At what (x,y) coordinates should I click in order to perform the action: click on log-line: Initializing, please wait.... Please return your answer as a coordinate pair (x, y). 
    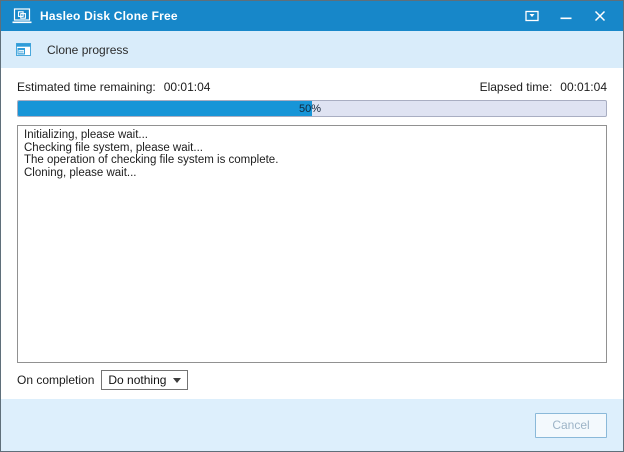
    Looking at the image, I should click on (86, 135).